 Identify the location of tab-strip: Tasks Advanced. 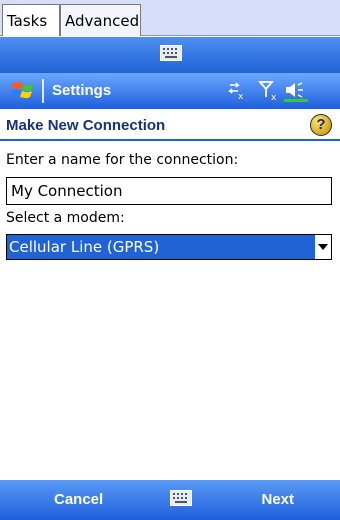
(170, 18).